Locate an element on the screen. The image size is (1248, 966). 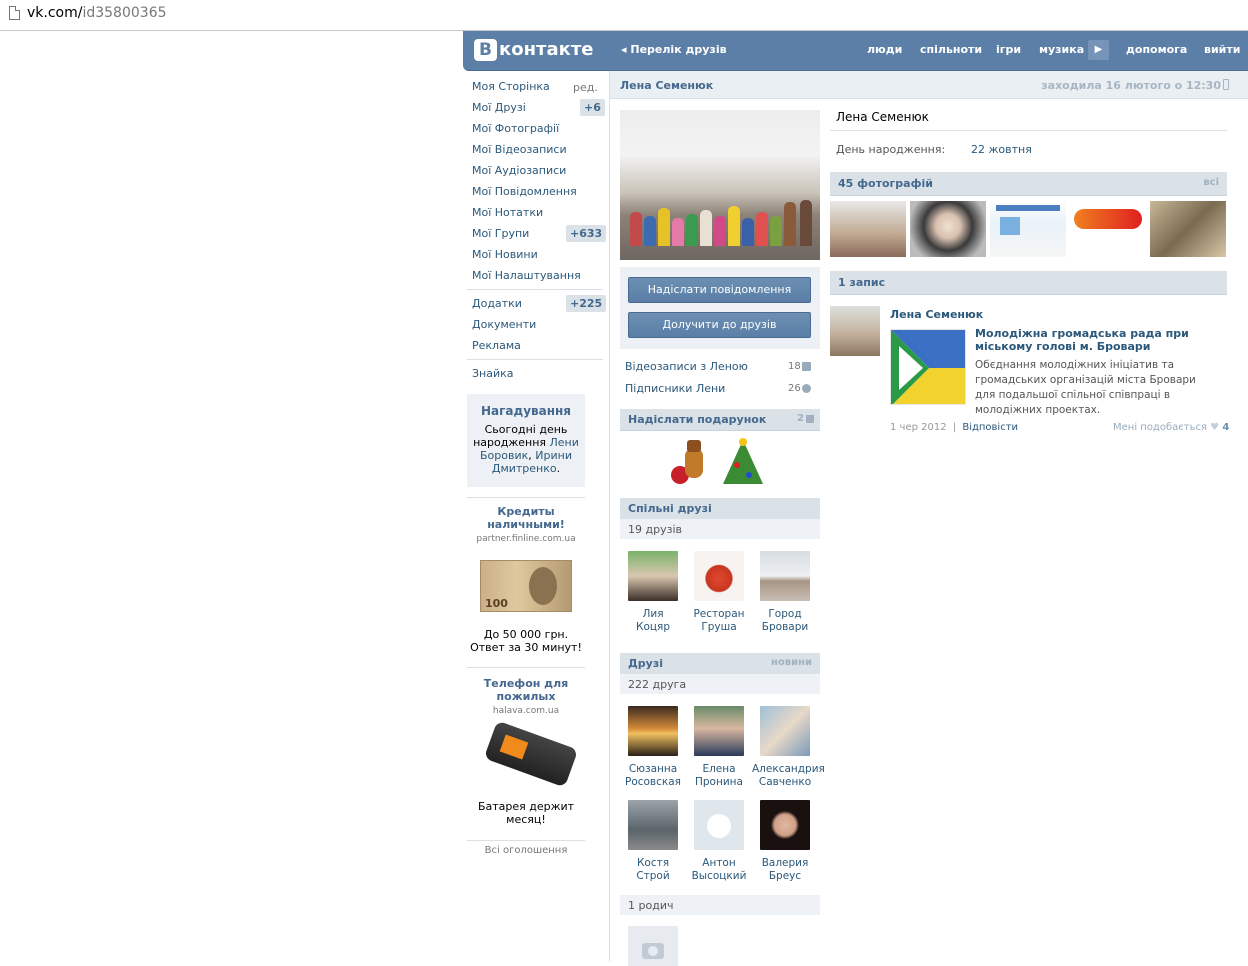
send-message-button: Надіслати повідомлення is located at coordinates (719, 290).